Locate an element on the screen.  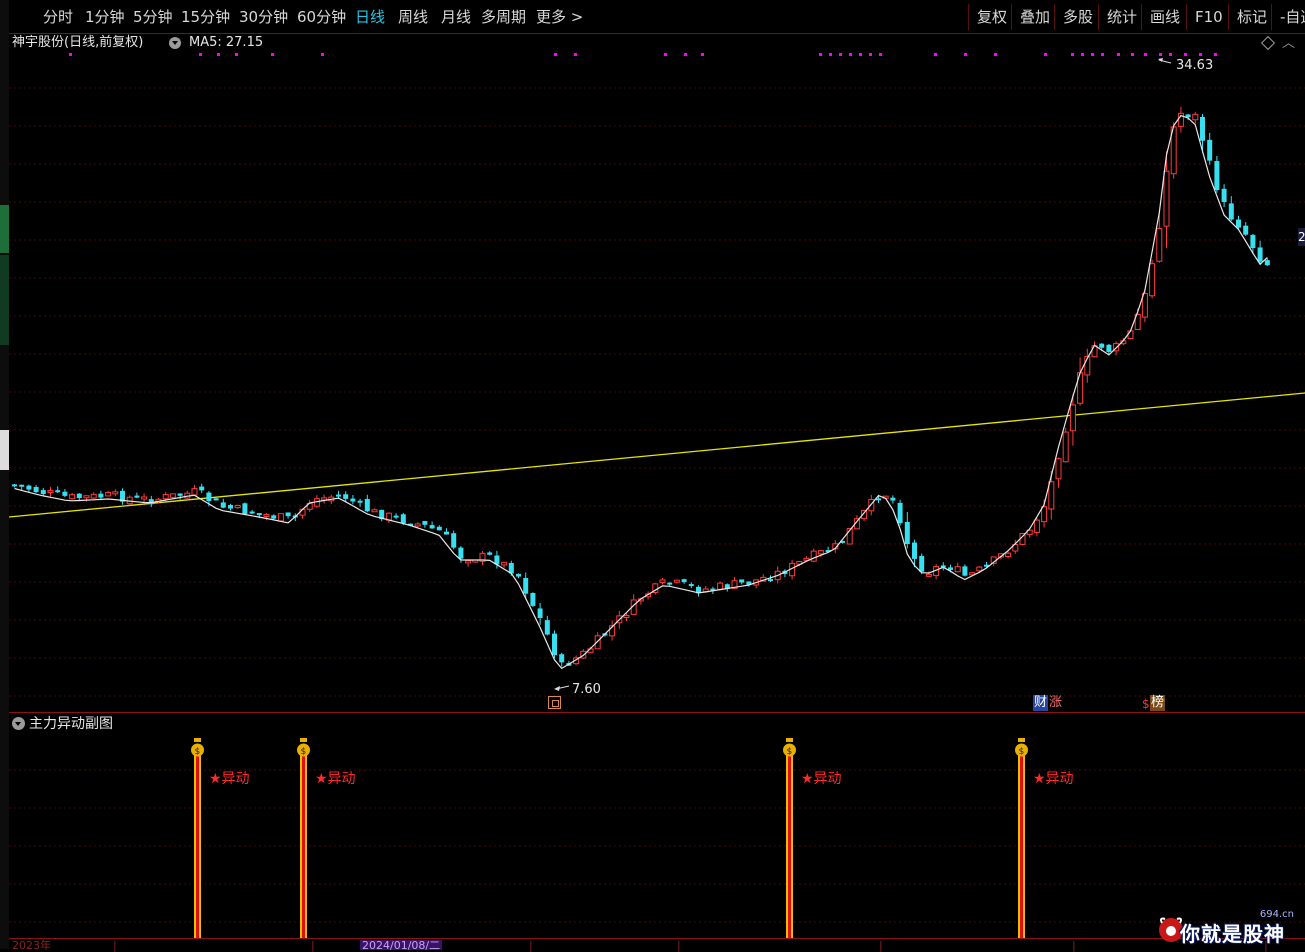
period-tab: 15分钟 is located at coordinates (205, 16).